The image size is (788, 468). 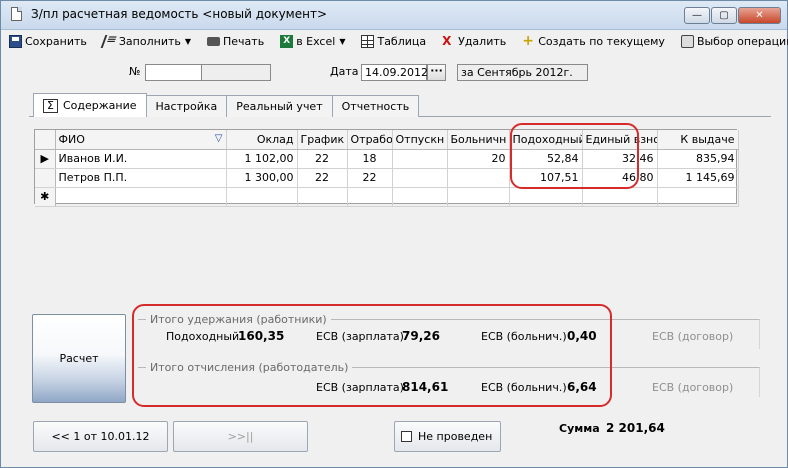 I want to click on fill-dropdown-arrow-icon: ▼, so click(x=188, y=41).